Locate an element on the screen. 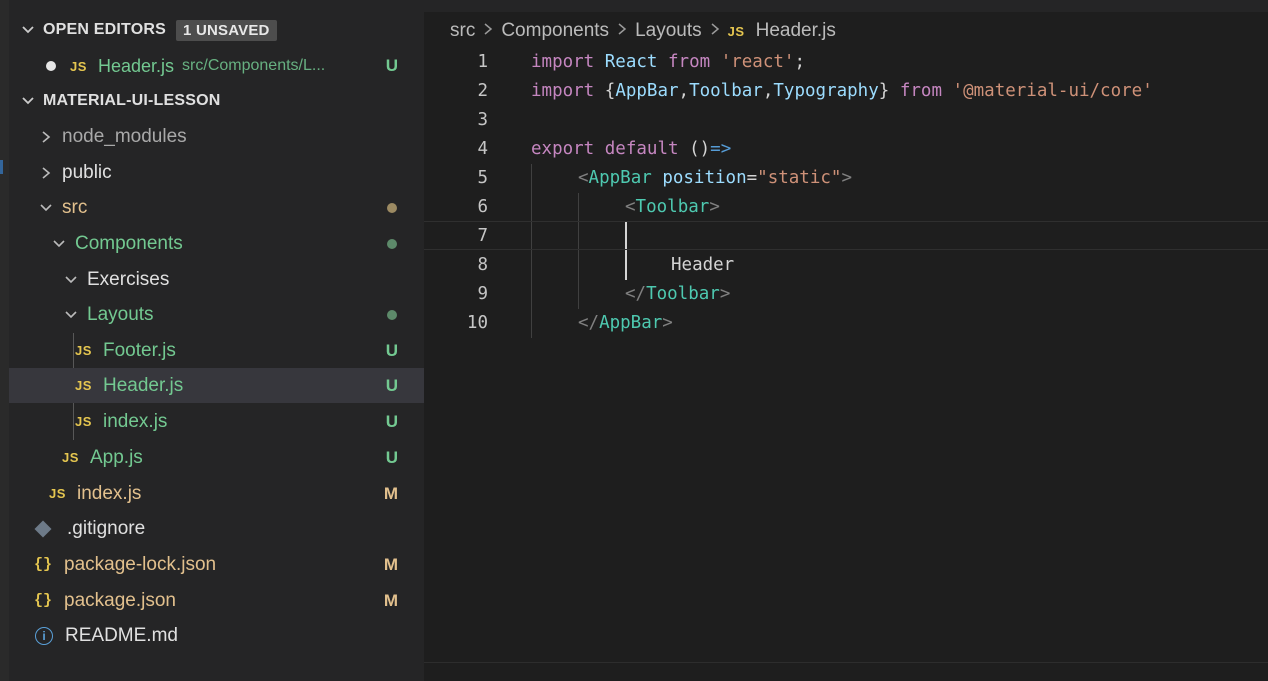 This screenshot has width=1268, height=681. git-file-icon is located at coordinates (43, 528).